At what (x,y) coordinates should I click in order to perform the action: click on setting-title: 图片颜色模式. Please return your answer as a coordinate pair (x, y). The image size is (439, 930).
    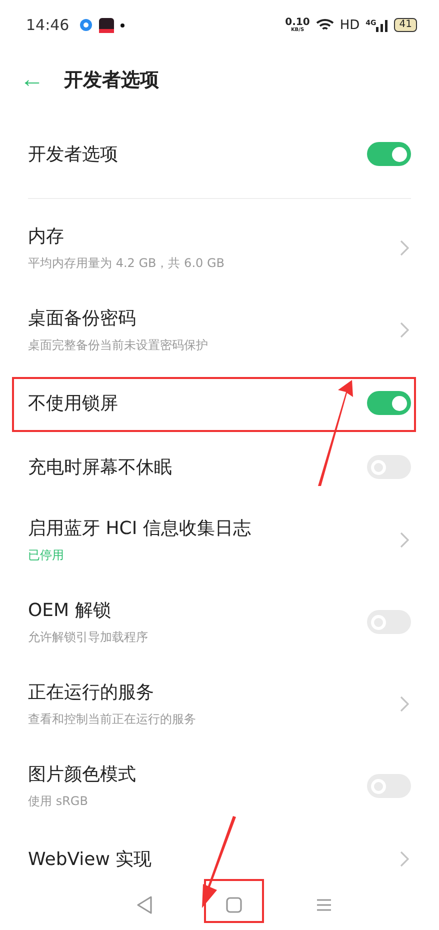
    Looking at the image, I should click on (82, 774).